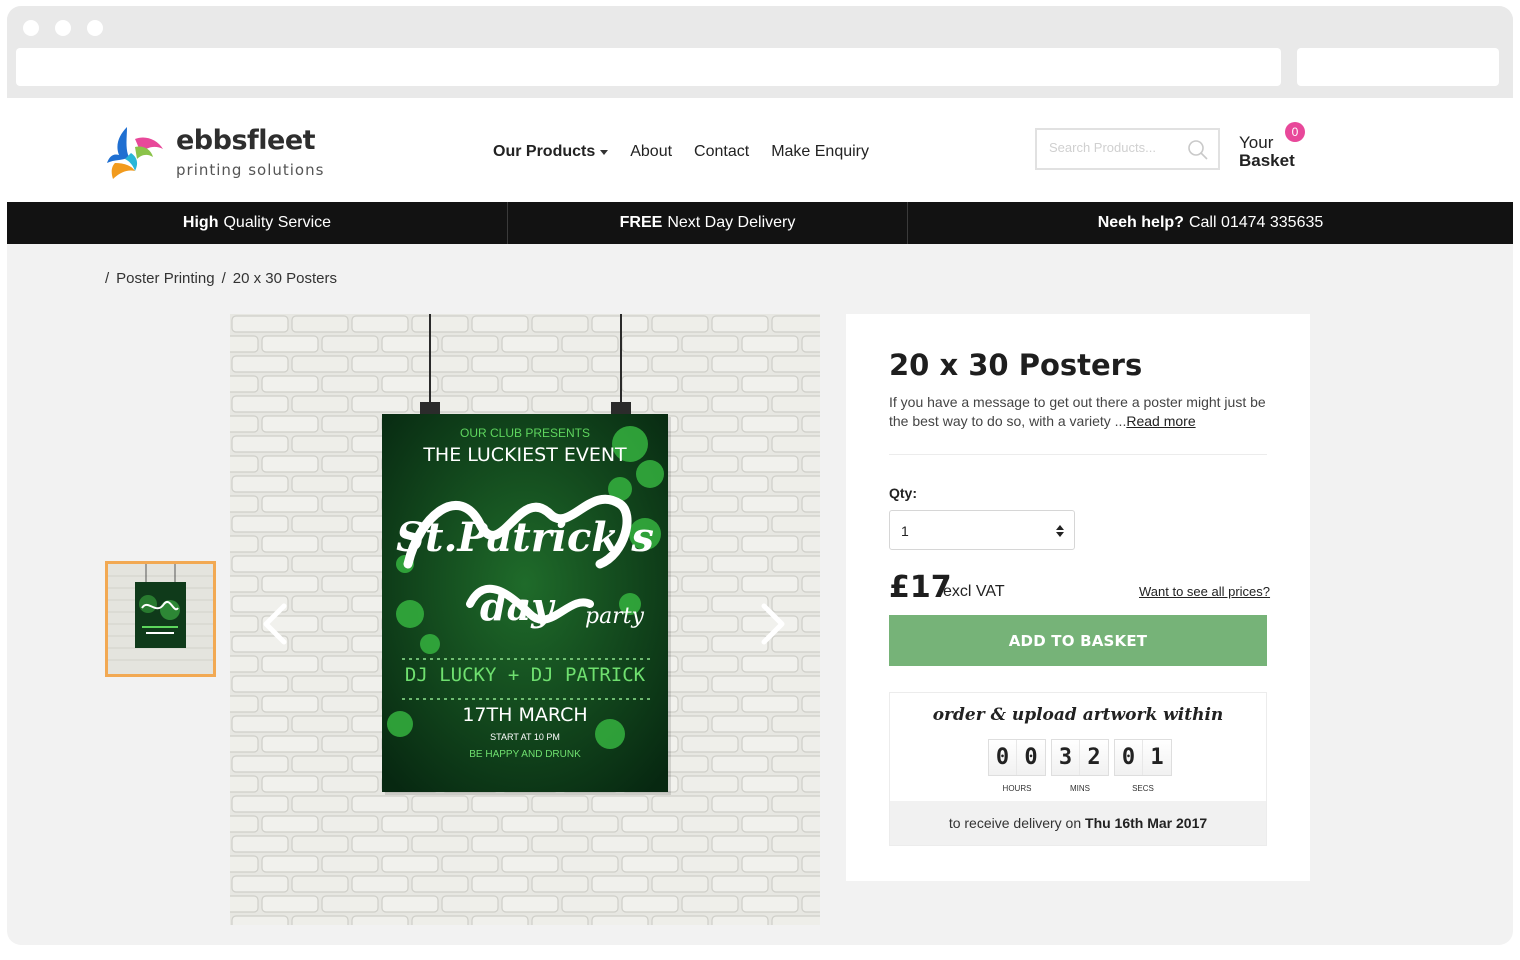 This screenshot has height=960, width=1520. Describe the element at coordinates (974, 591) in the screenshot. I see `price-vat-note: excl VAT` at that location.